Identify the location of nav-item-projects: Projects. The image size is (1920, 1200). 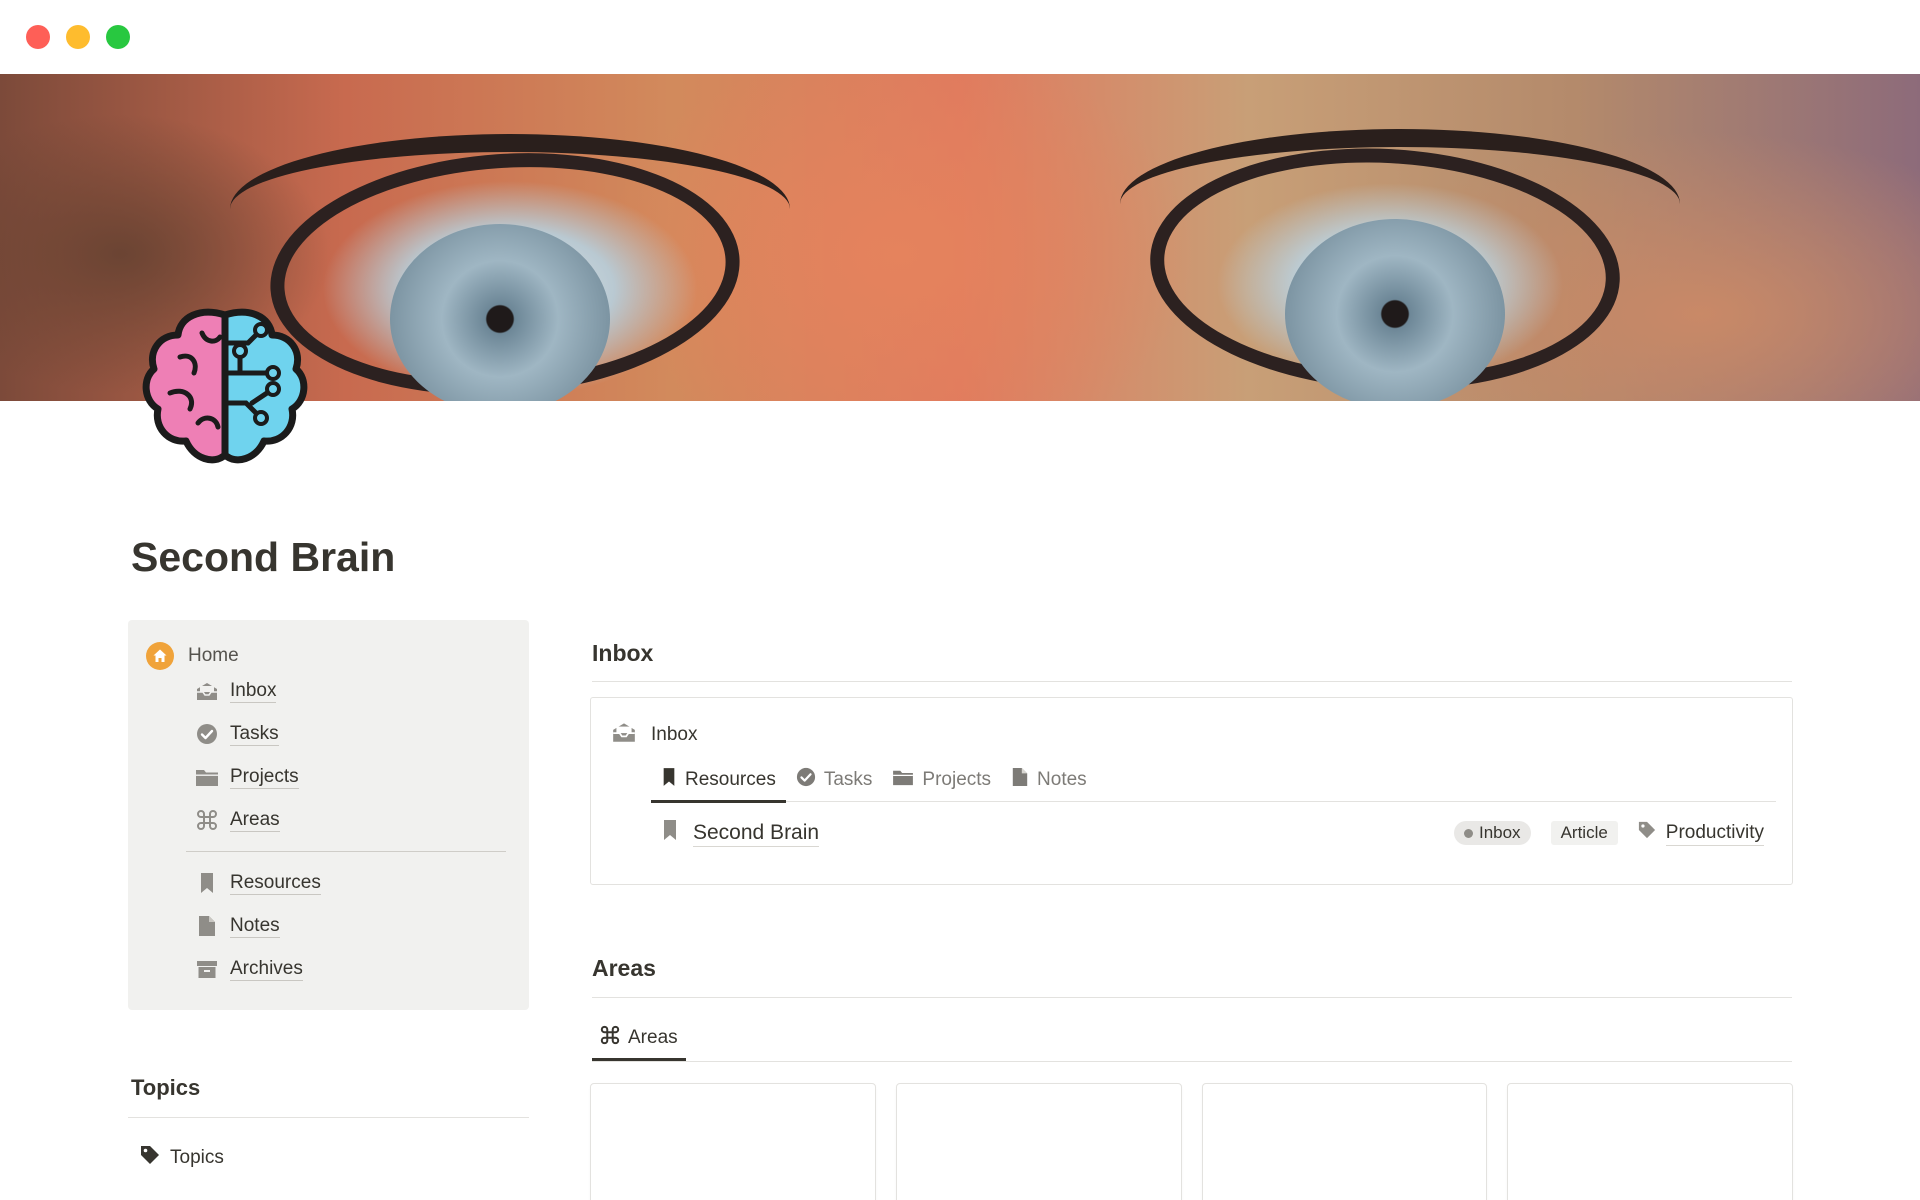
(246, 777).